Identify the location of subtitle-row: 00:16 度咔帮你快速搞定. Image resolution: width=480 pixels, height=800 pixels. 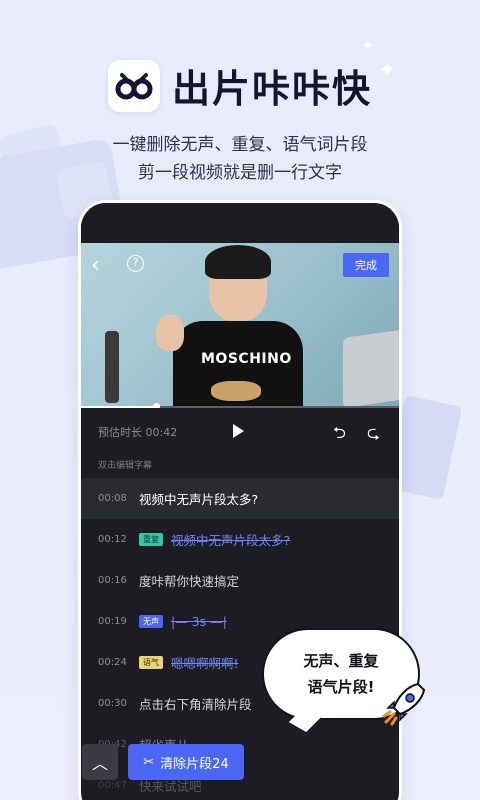
(240, 580).